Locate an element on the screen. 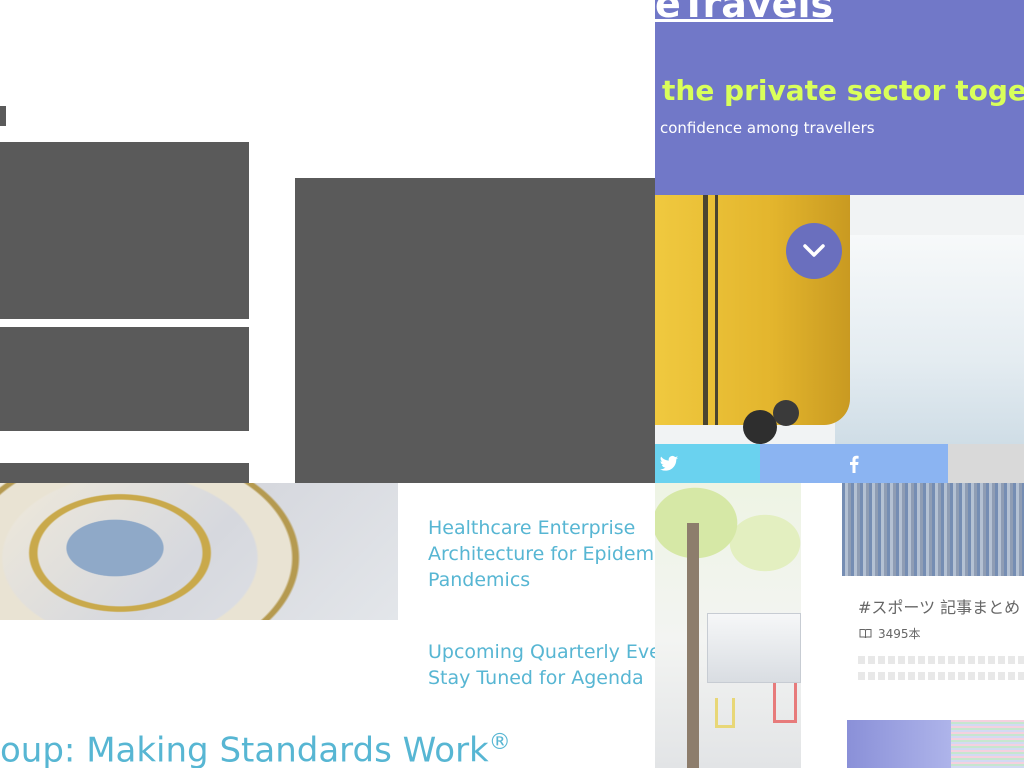 This screenshot has width=1024, height=768. parked-vehicle is located at coordinates (754, 648).